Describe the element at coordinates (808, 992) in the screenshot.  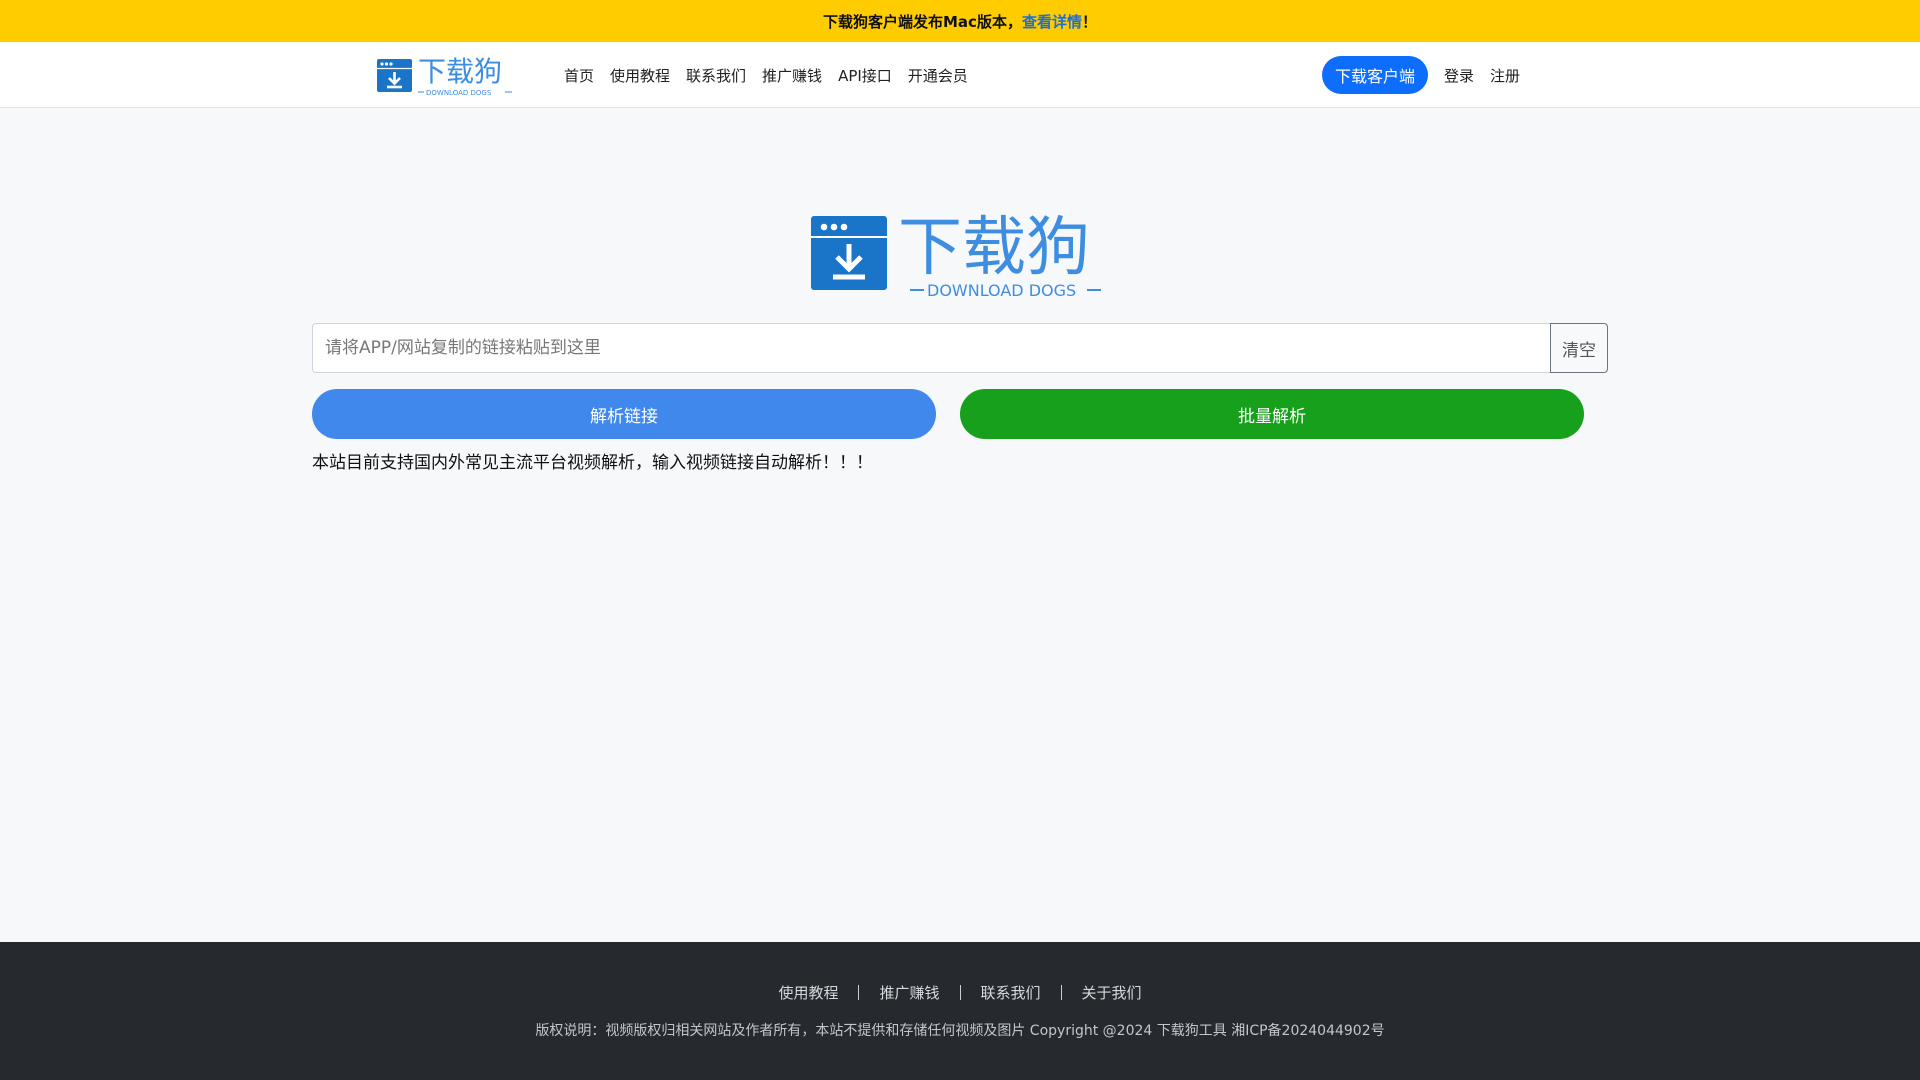
I see `footer-tutorial: 使用教程` at that location.